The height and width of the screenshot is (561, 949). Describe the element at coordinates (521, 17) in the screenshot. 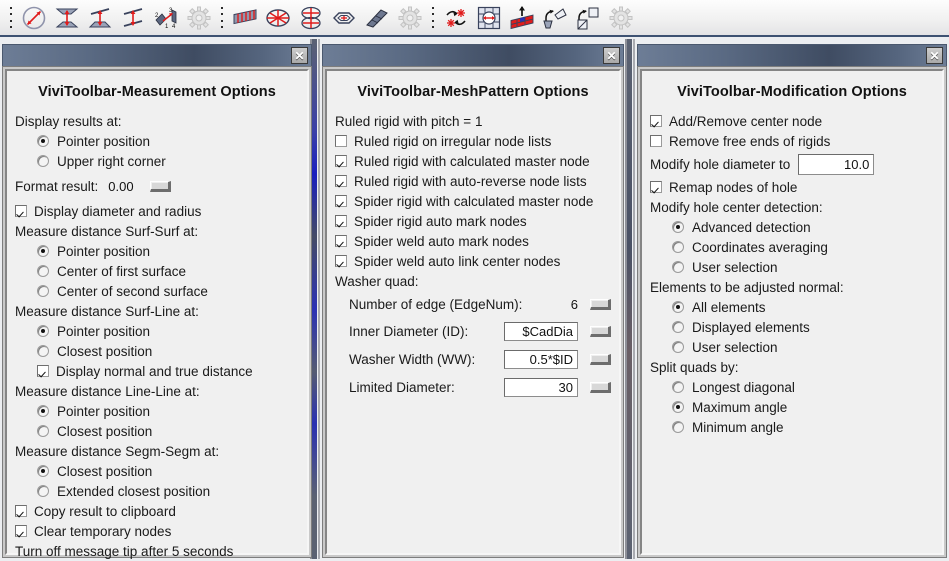

I see `adjust-normal-icon` at that location.